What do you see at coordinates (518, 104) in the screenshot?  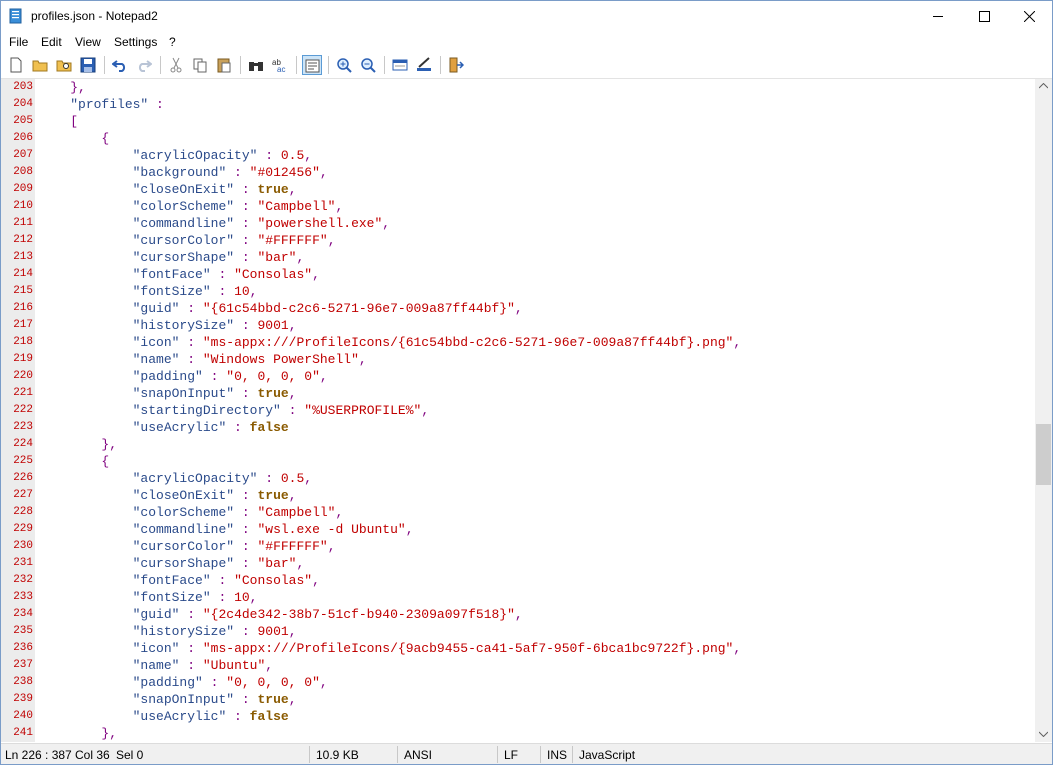 I see `code-line: 204 "profiles" :` at bounding box center [518, 104].